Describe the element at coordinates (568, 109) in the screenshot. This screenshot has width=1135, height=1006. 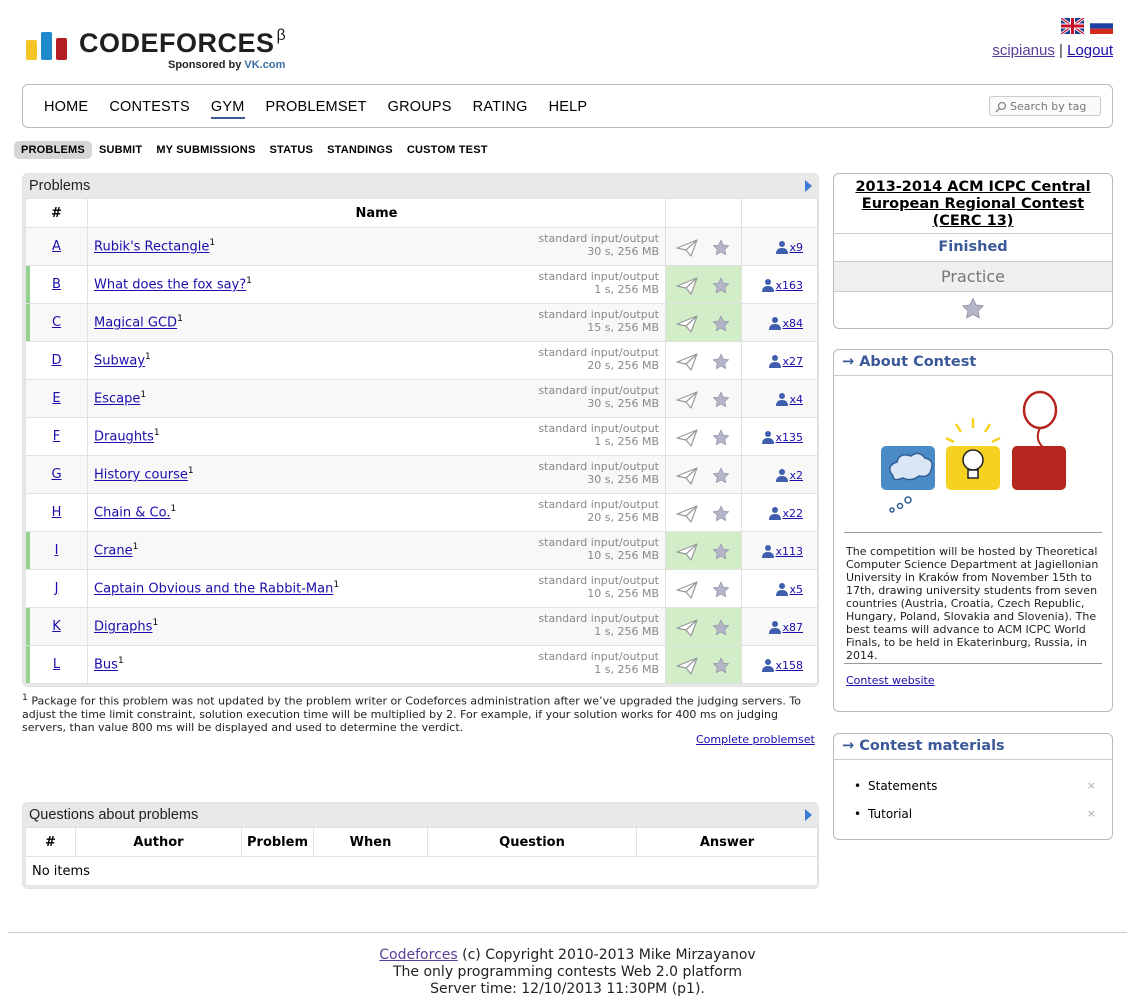
I see `menu-help: HELP` at that location.